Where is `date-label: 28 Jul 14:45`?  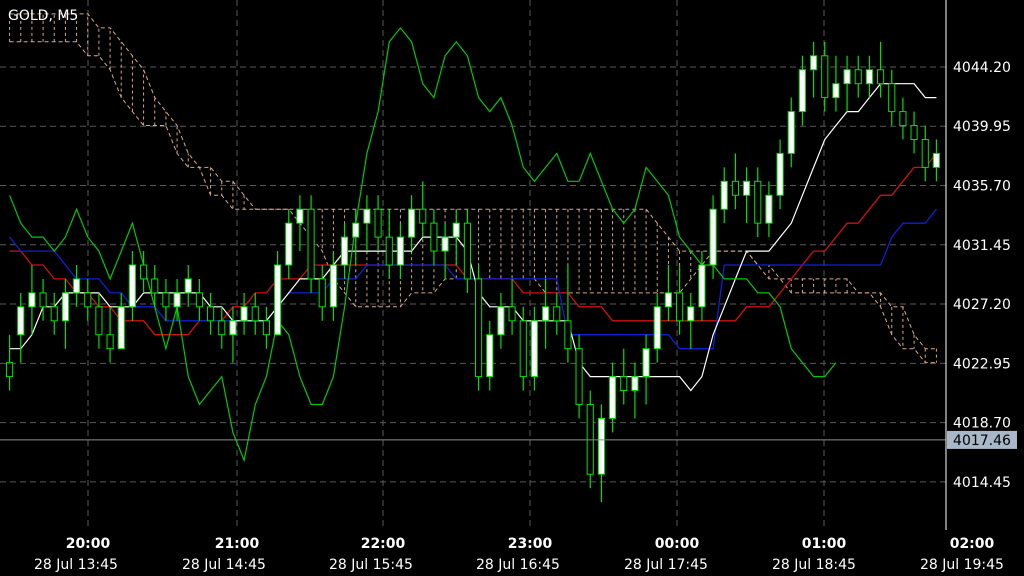 date-label: 28 Jul 14:45 is located at coordinates (224, 565).